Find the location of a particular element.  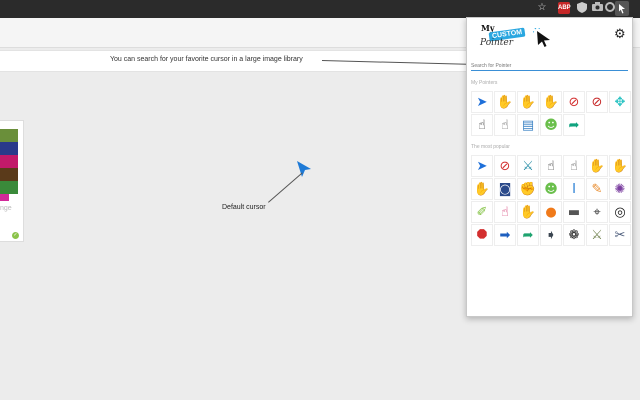

text-beam-cursor-icon: I is located at coordinates (574, 189).